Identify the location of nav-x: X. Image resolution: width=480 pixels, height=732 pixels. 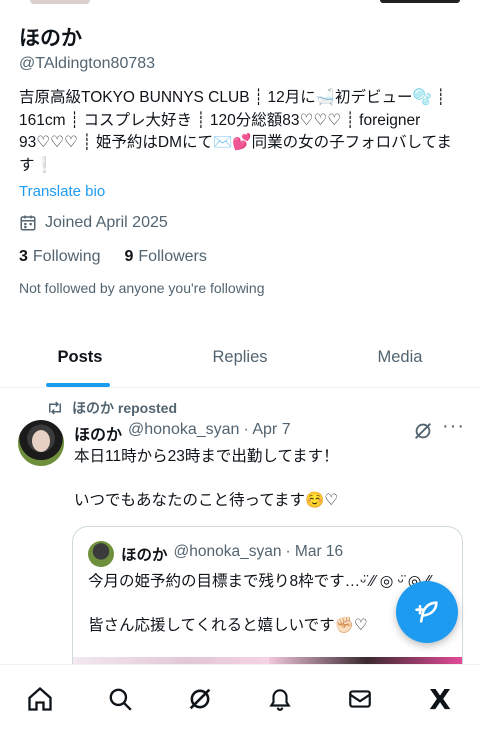
(440, 699).